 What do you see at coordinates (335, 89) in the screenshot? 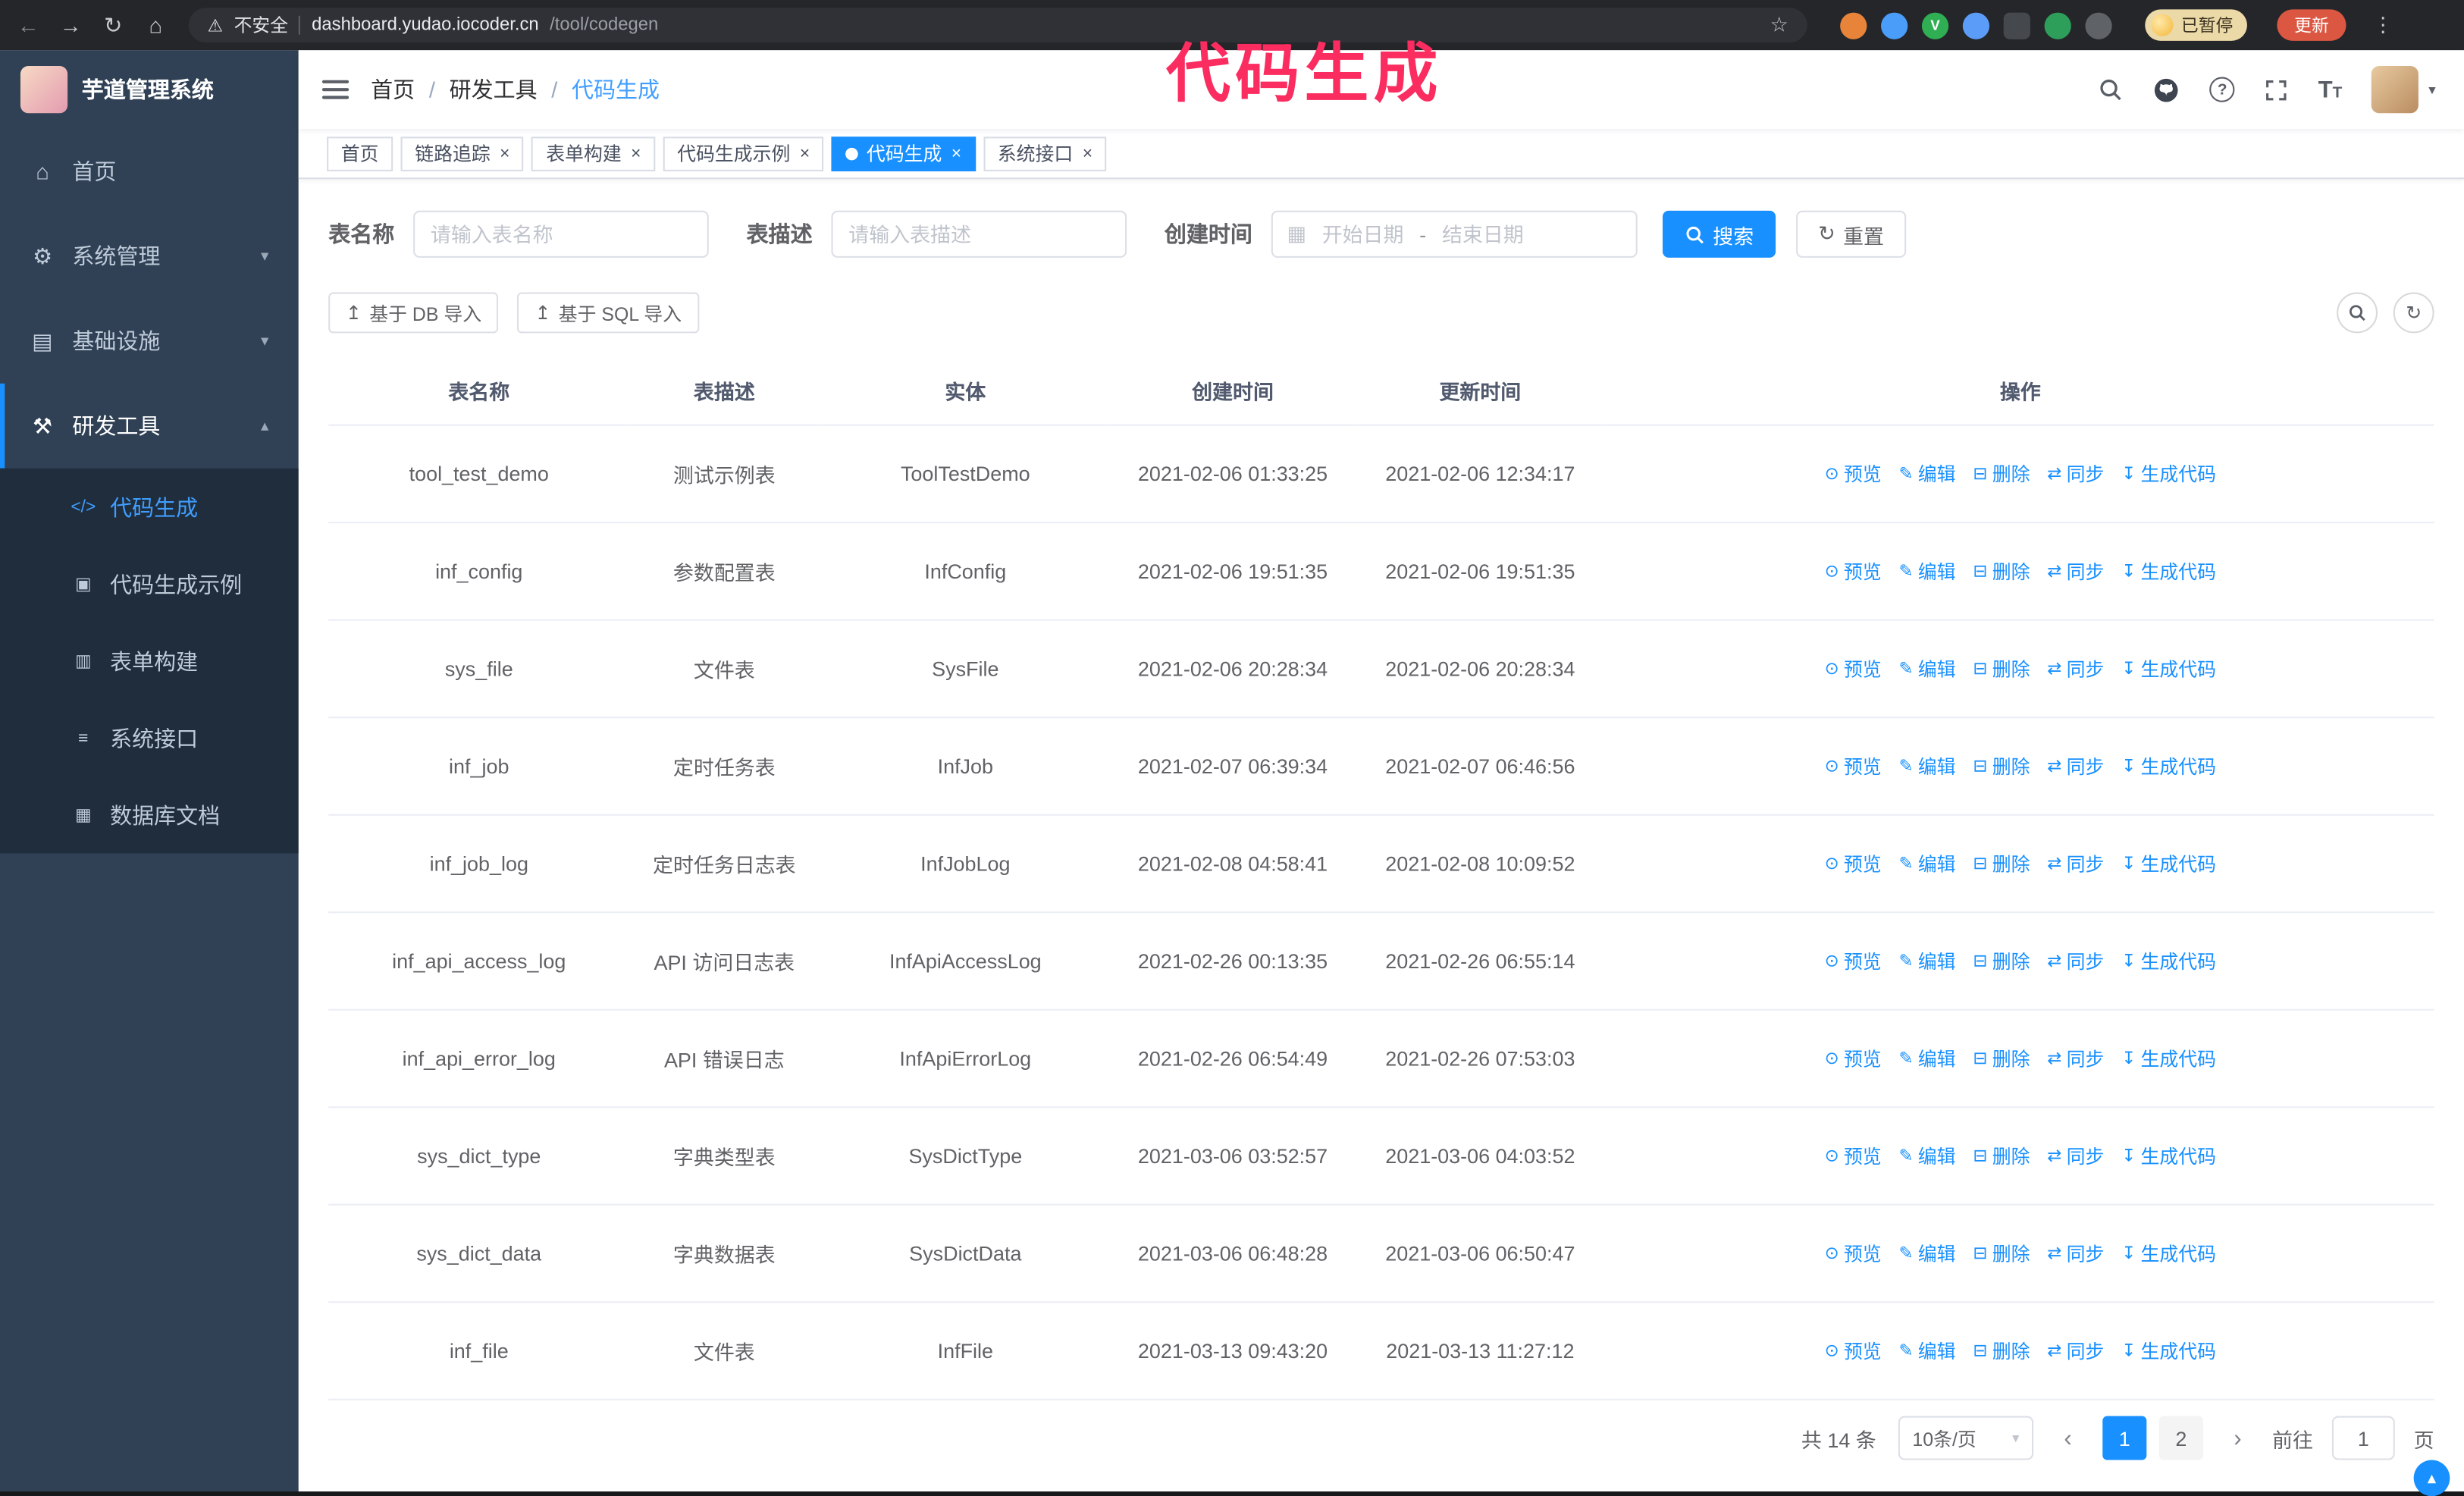
I see `sidebar-toggle-icon` at bounding box center [335, 89].